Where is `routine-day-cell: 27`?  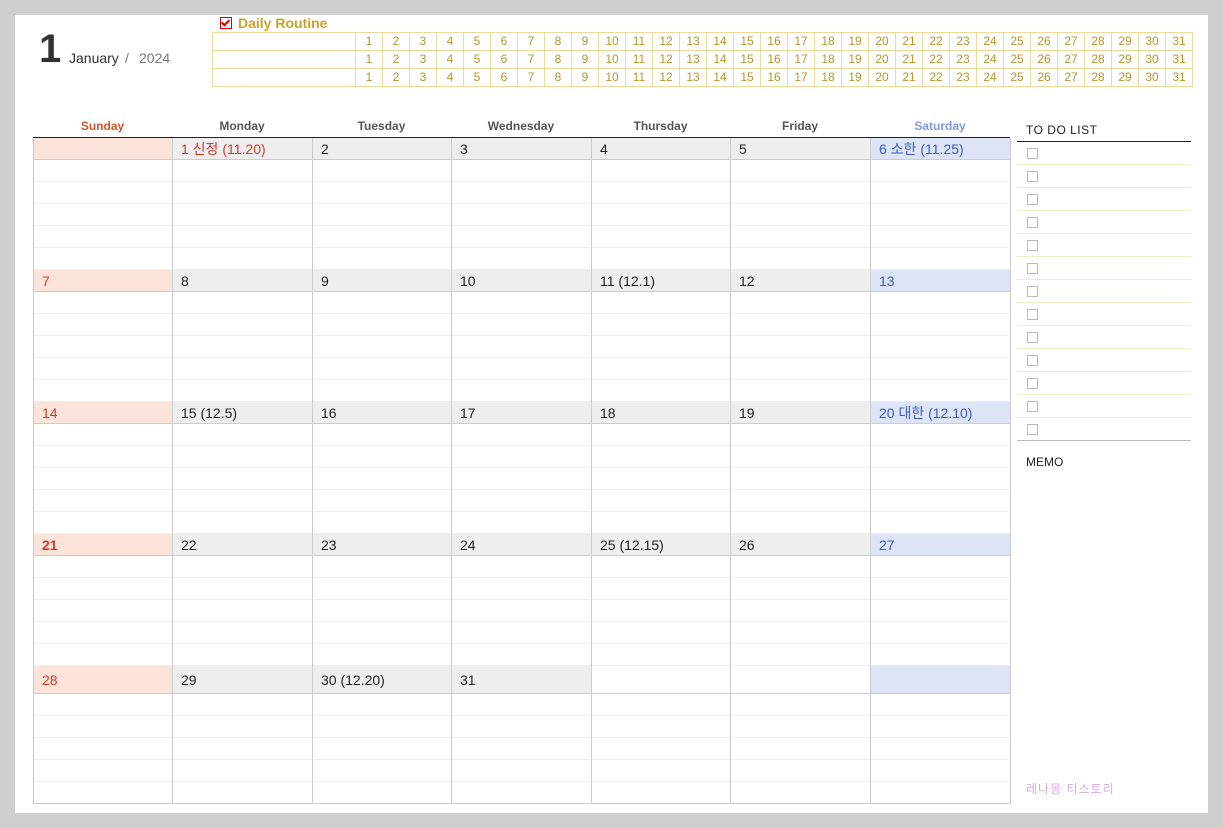
routine-day-cell: 27 is located at coordinates (1071, 41).